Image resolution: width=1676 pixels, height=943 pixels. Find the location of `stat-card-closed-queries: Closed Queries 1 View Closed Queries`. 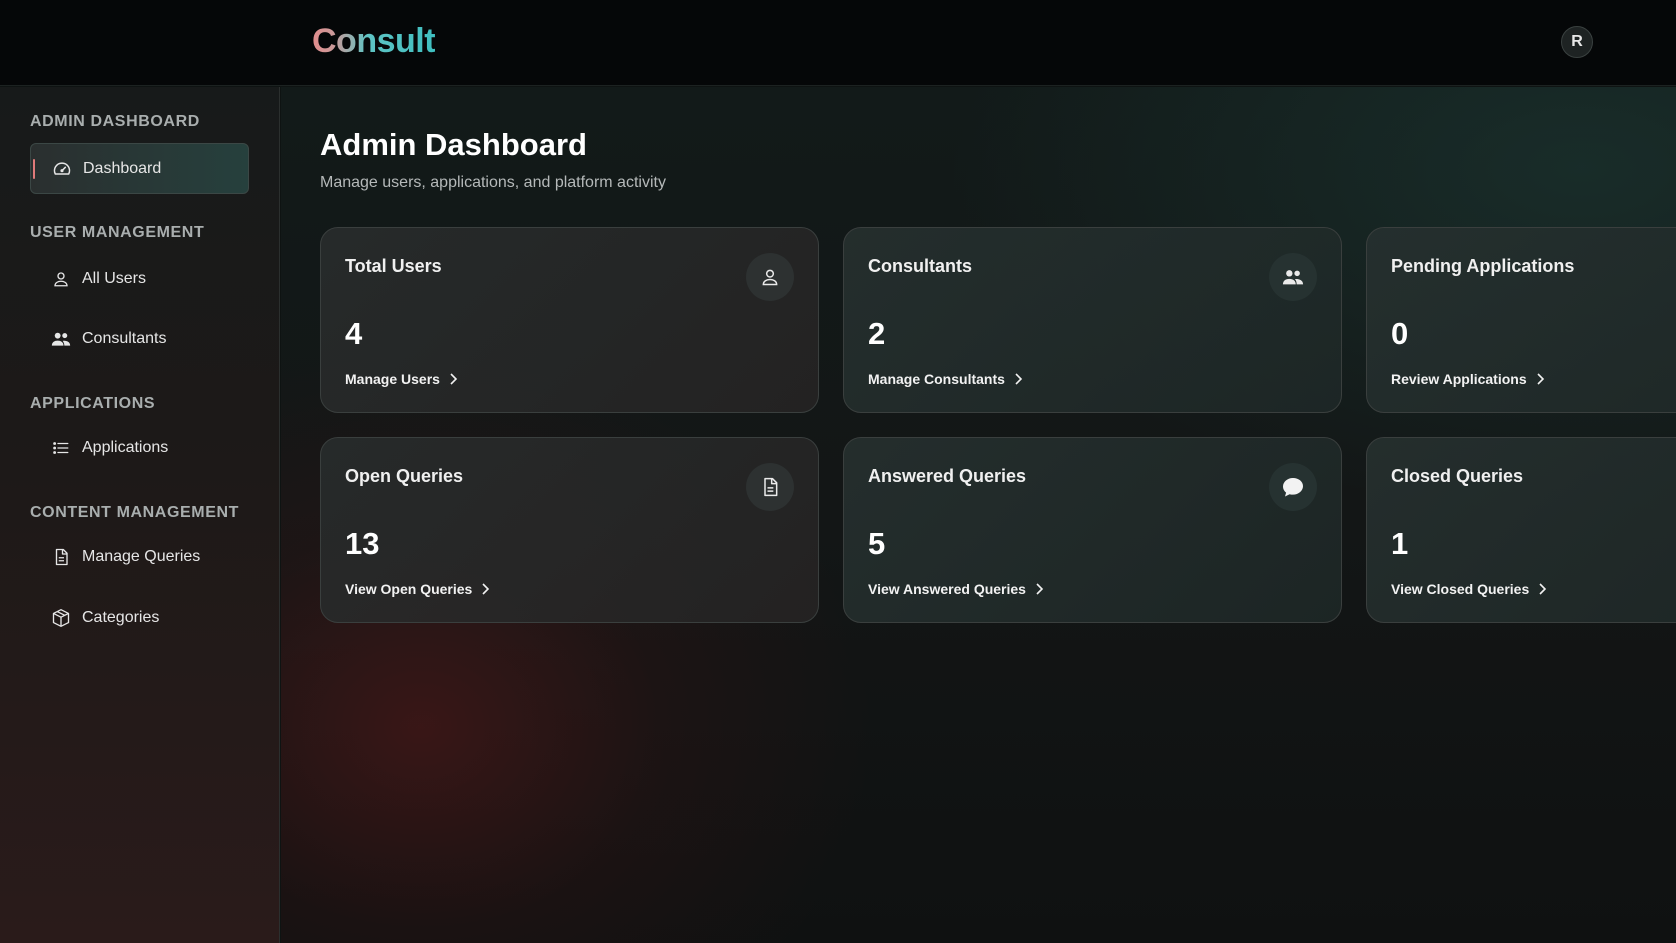

stat-card-closed-queries: Closed Queries 1 View Closed Queries is located at coordinates (1521, 530).